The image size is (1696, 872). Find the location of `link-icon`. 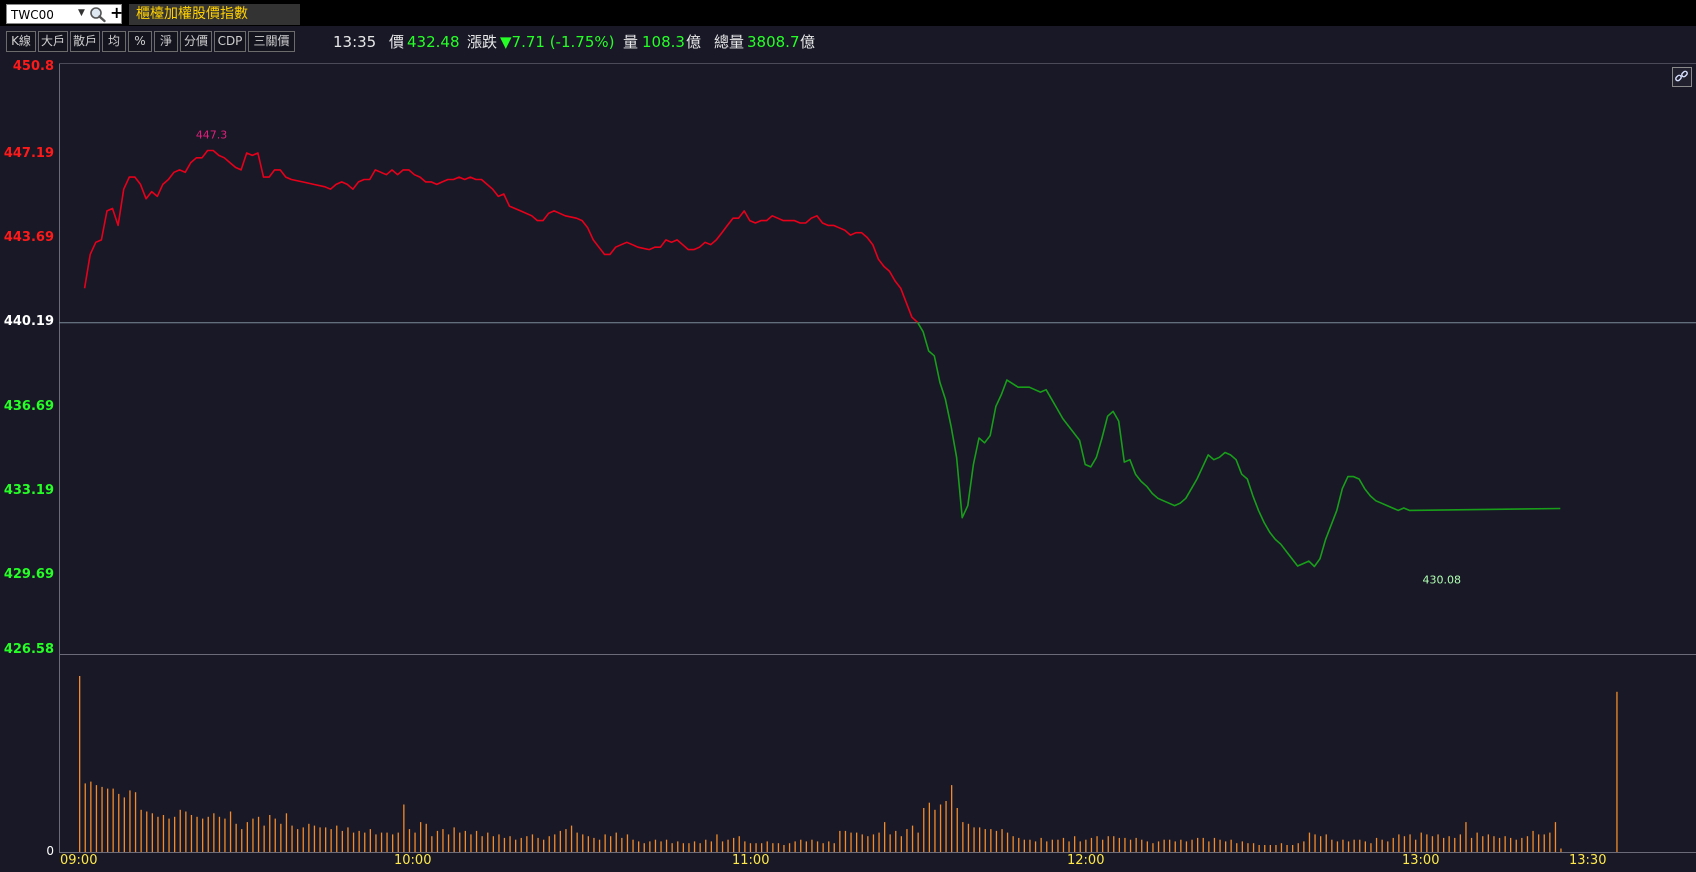

link-icon is located at coordinates (1682, 77).